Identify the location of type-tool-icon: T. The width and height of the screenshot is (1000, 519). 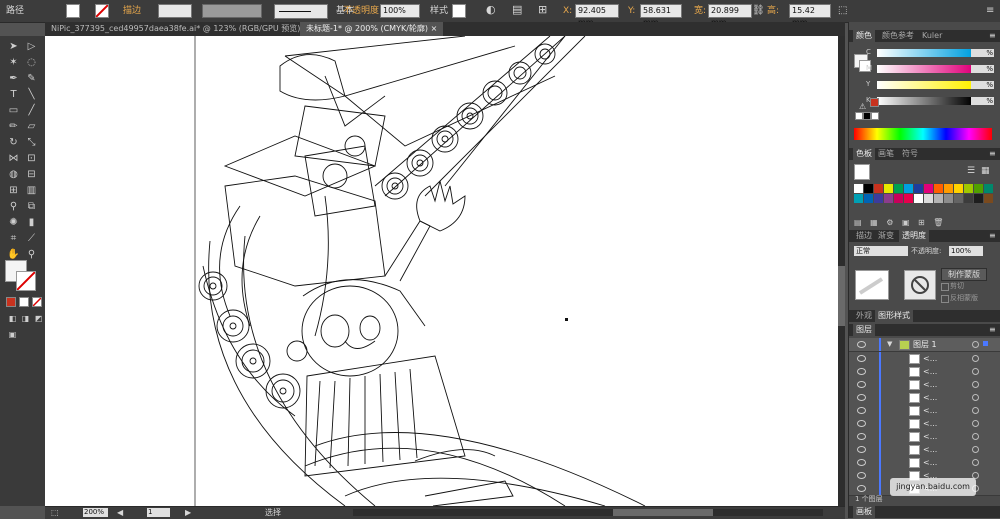
(13, 94).